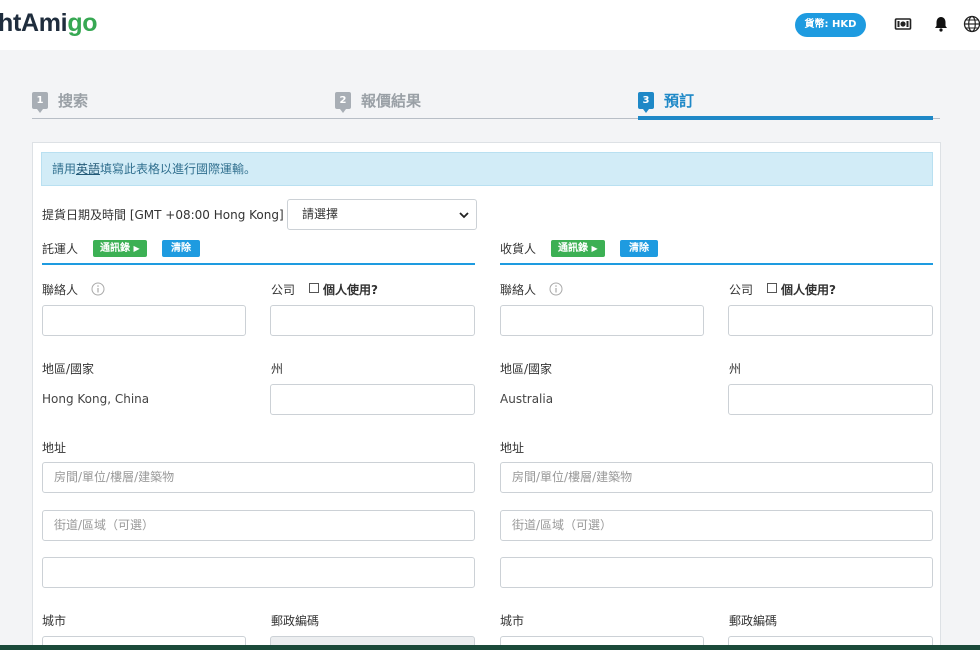 The image size is (980, 650). I want to click on consignee-address-line1-input: 房間/單位/樓層/建築物, so click(716, 477).